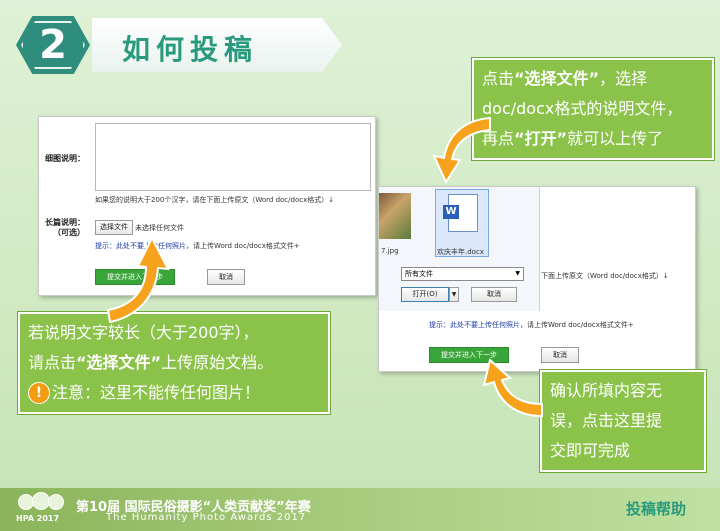  What do you see at coordinates (217, 45) in the screenshot?
I see `header-banner` at bounding box center [217, 45].